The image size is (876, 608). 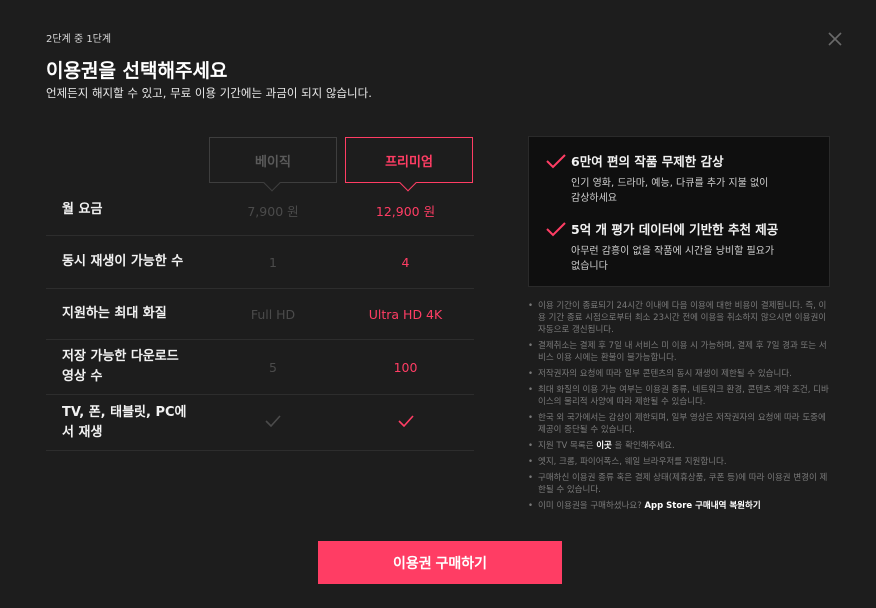 I want to click on close-icon, so click(x=835, y=39).